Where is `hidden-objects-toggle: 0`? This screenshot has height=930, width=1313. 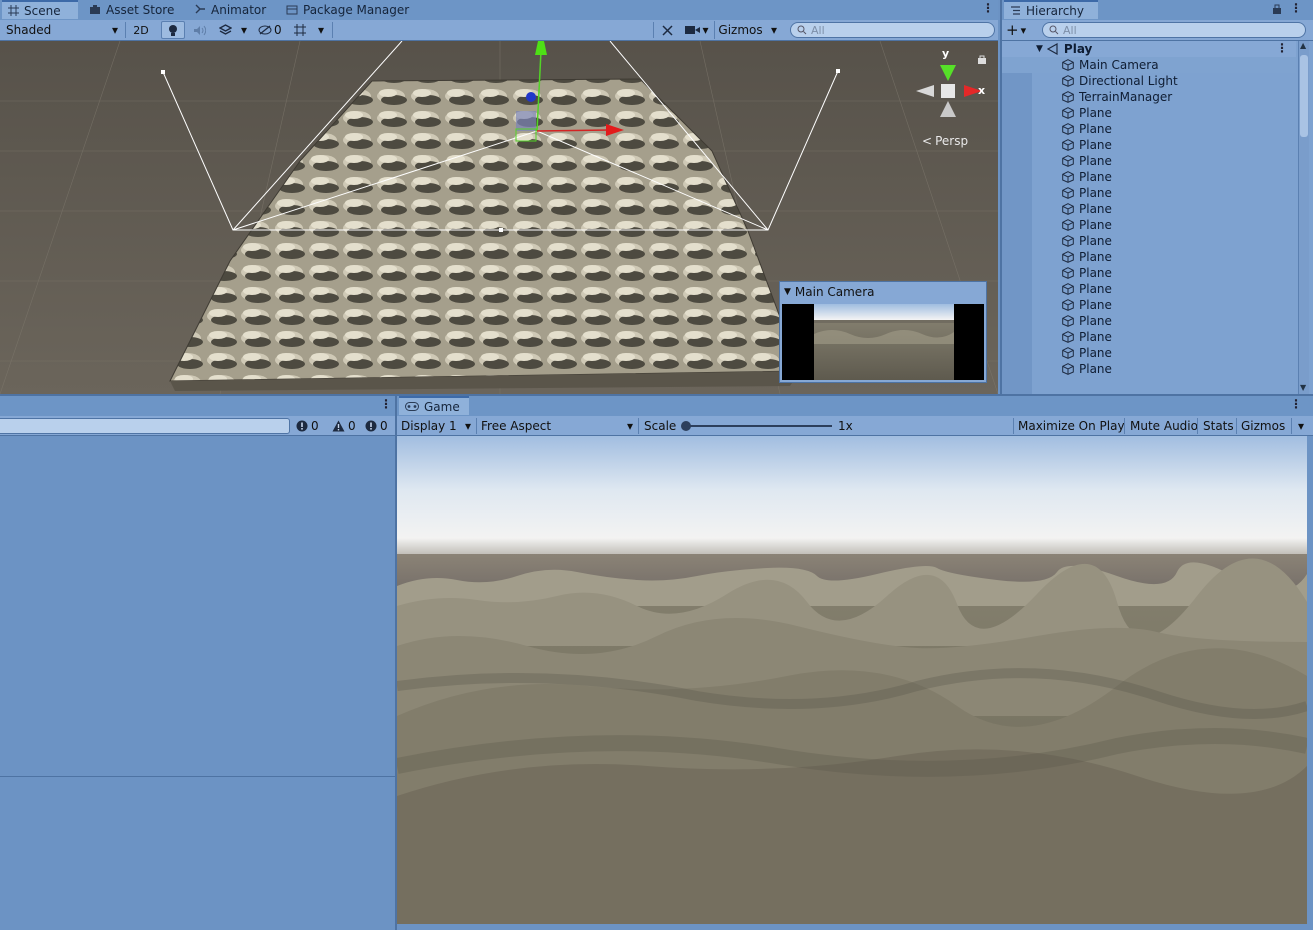
hidden-objects-toggle: 0 is located at coordinates (272, 30).